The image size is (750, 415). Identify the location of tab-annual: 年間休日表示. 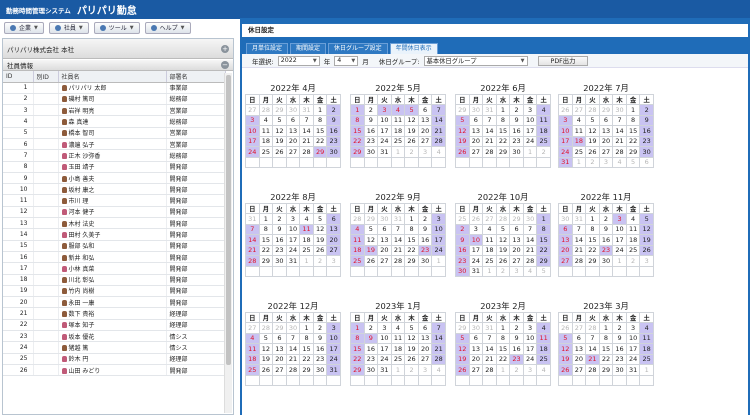
(413, 48).